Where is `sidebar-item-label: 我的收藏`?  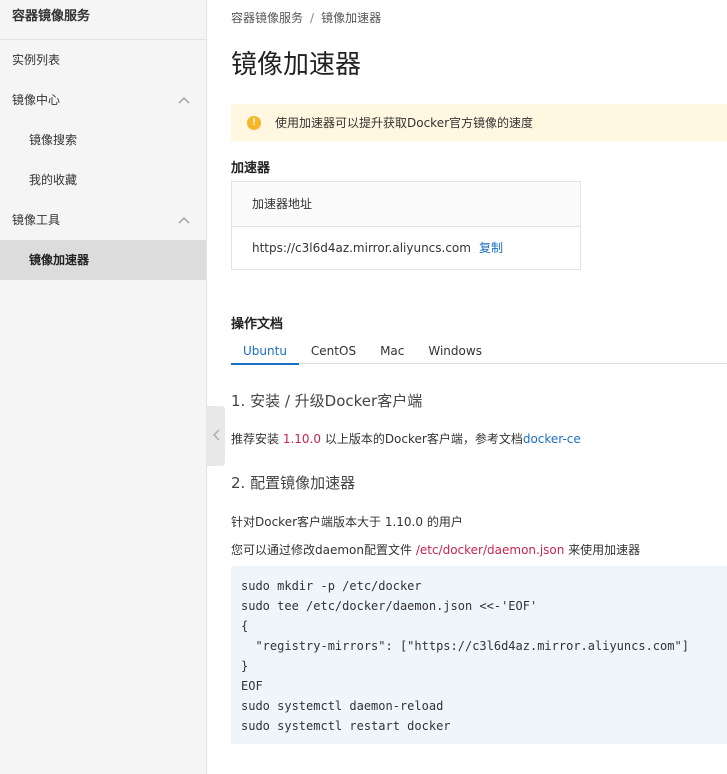 sidebar-item-label: 我的收藏 is located at coordinates (53, 180).